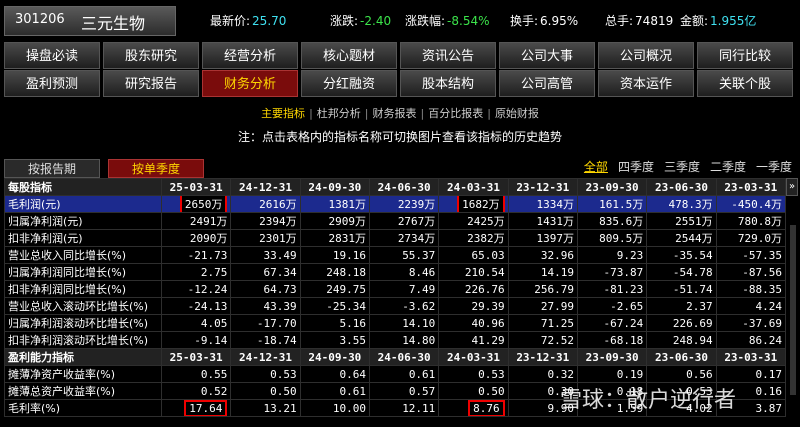  Describe the element at coordinates (547, 83) in the screenshot. I see `nav-button: 公司高管` at that location.